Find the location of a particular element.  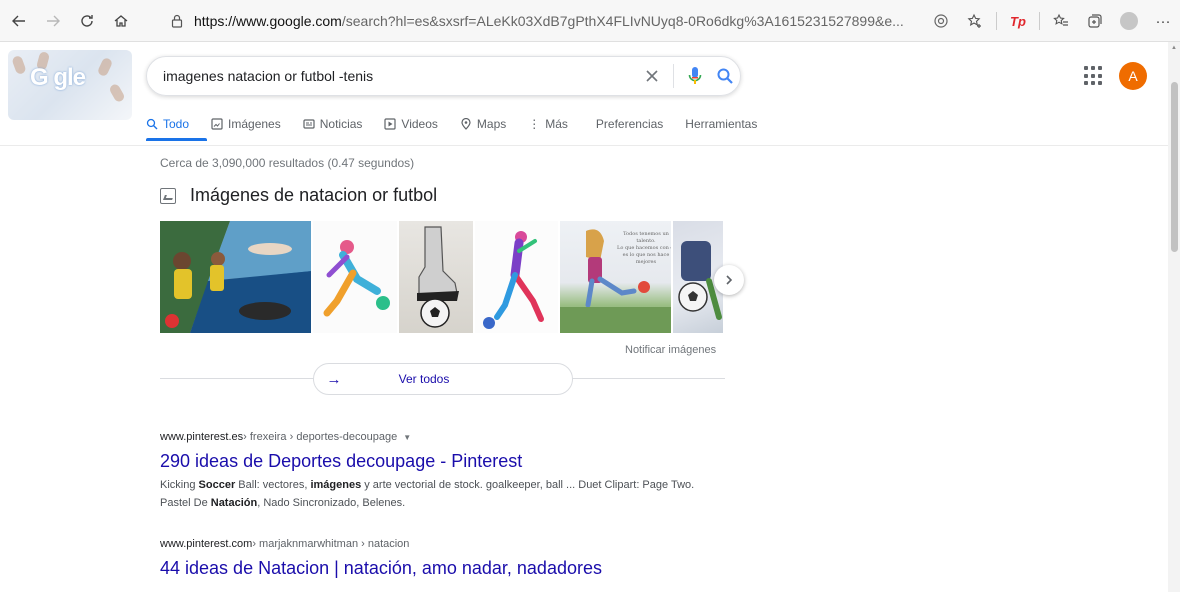

favorites-button is located at coordinates (1061, 21).